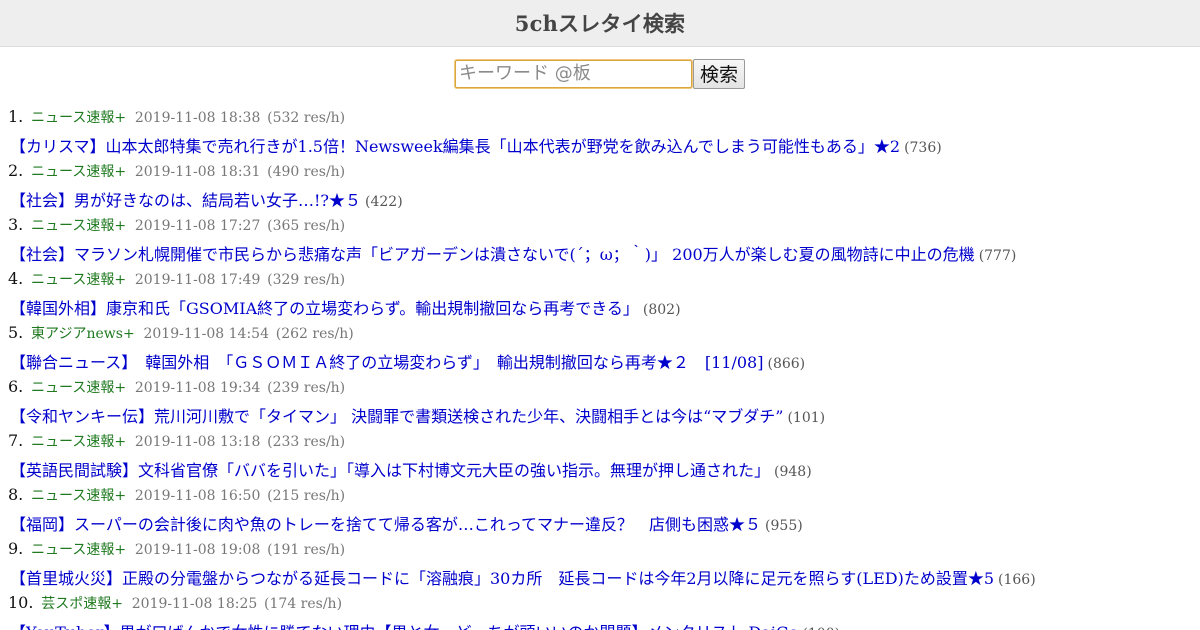 Image resolution: width=1200 pixels, height=630 pixels. What do you see at coordinates (197, 496) in the screenshot?
I see `thread-datetime: 2019-11-08 16:50` at bounding box center [197, 496].